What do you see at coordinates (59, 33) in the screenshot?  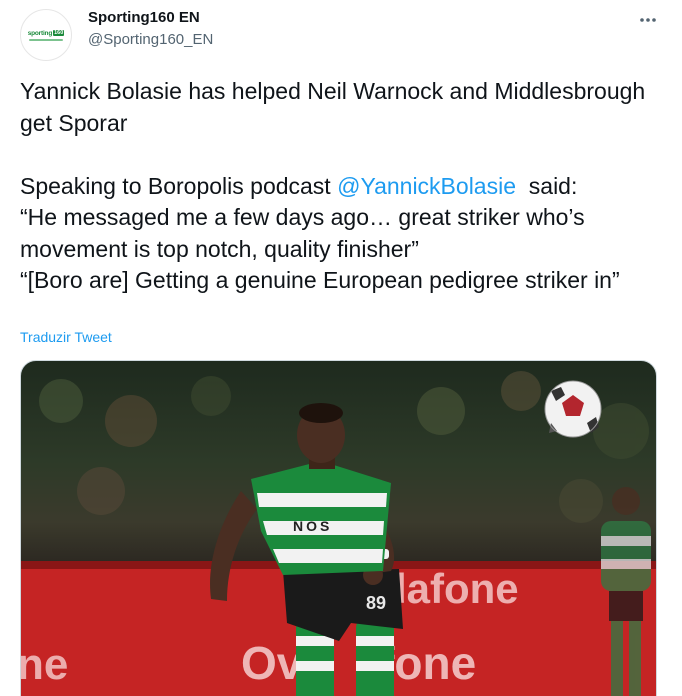 I see `logo-number: 160` at bounding box center [59, 33].